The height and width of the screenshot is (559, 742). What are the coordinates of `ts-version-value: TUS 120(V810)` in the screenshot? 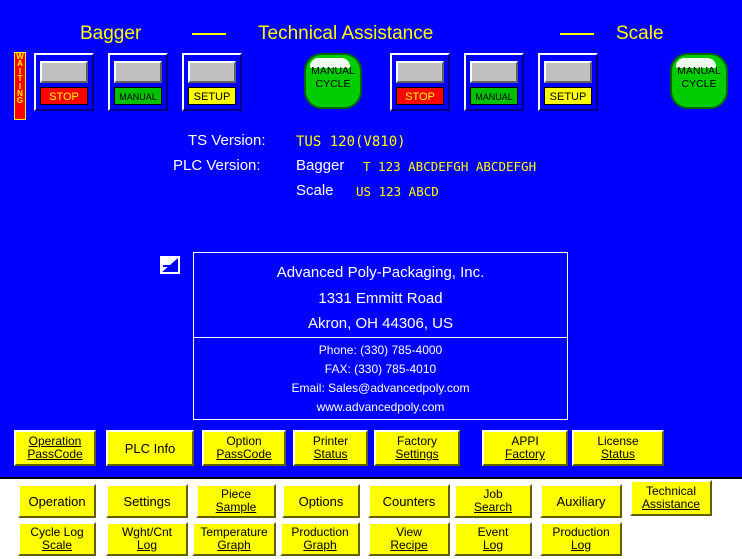 It's located at (351, 142).